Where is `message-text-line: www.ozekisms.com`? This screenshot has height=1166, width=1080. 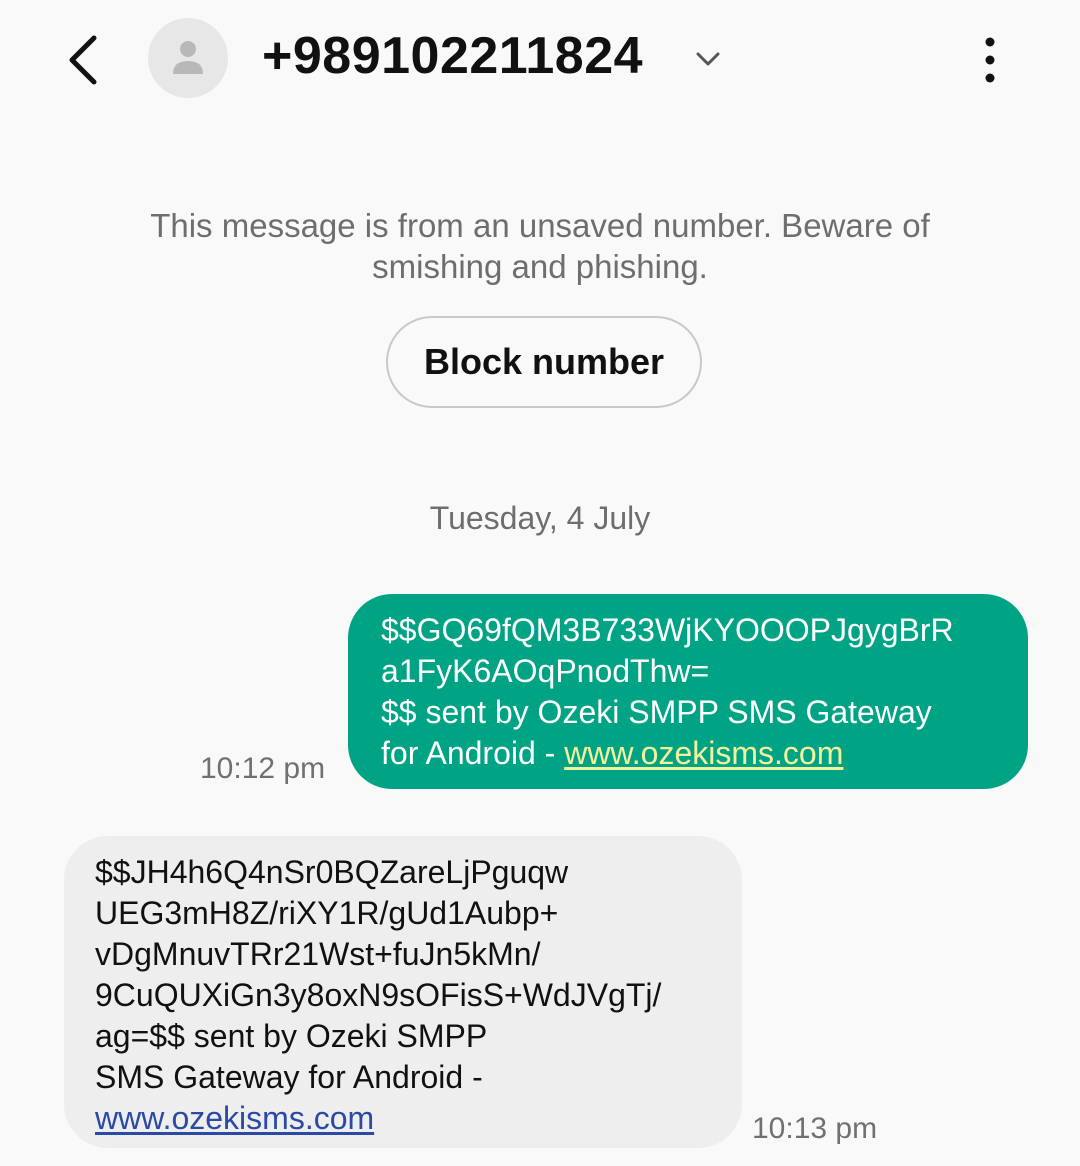 message-text-line: www.ozekisms.com is located at coordinates (408, 1118).